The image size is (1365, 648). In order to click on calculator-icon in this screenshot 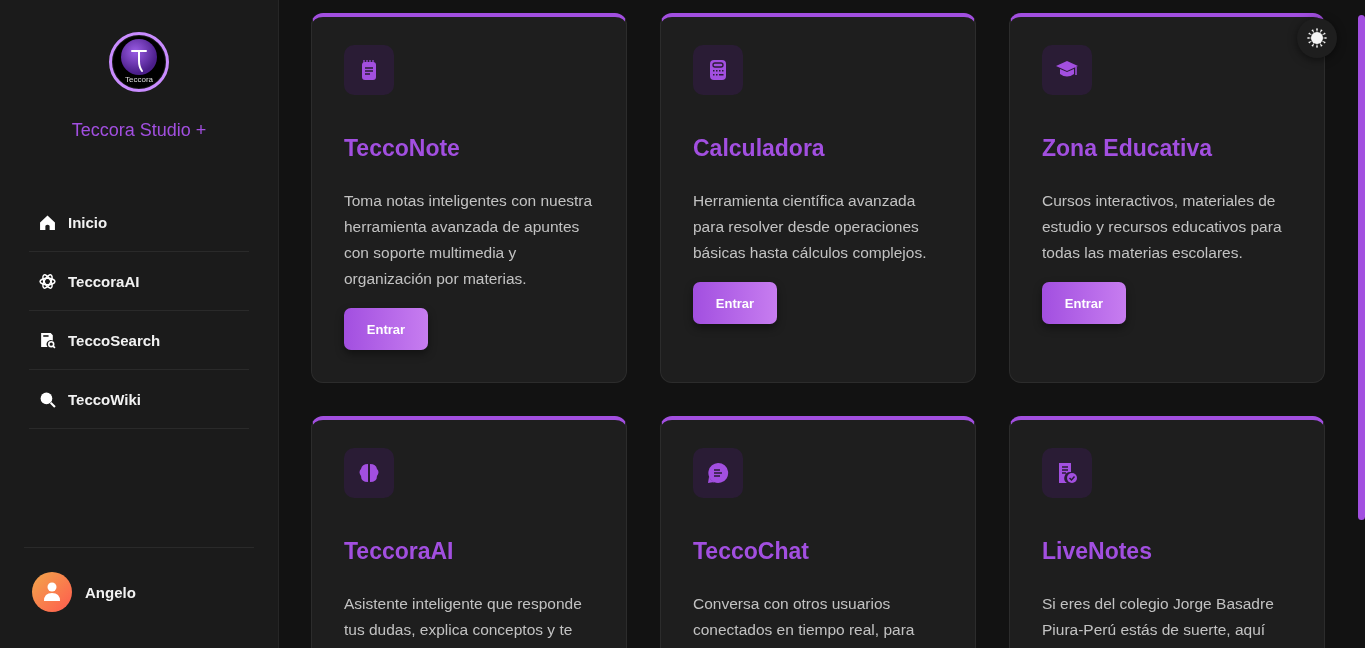, I will do `click(718, 70)`.